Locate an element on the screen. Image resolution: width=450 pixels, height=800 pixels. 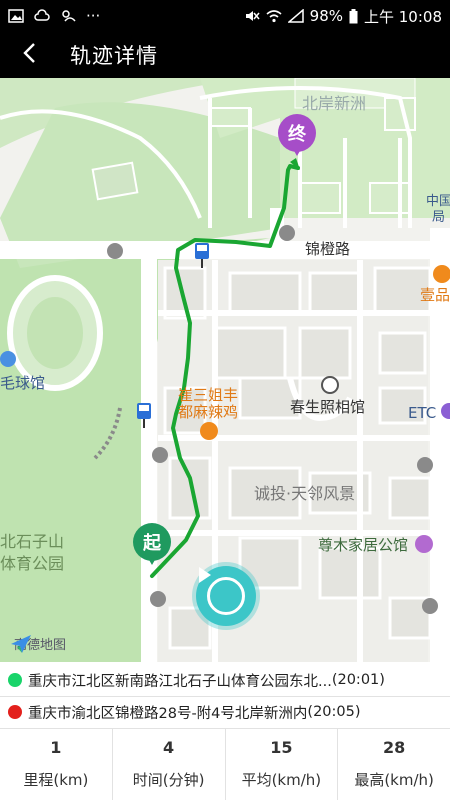
page-title: 轨迹详情 is located at coordinates (114, 56).